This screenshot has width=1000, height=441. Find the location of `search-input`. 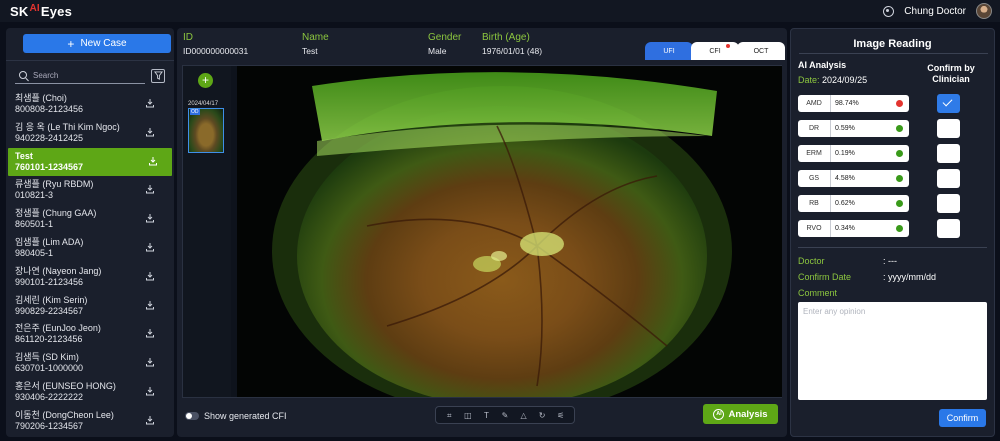

search-input is located at coordinates (83, 75).